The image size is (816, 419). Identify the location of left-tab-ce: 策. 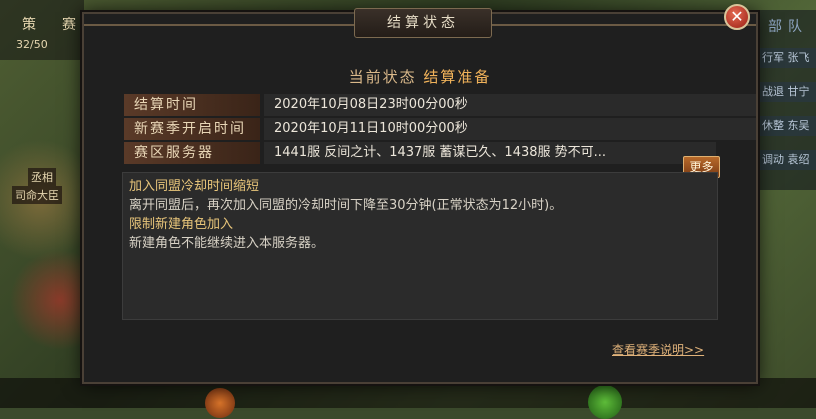
(29, 24).